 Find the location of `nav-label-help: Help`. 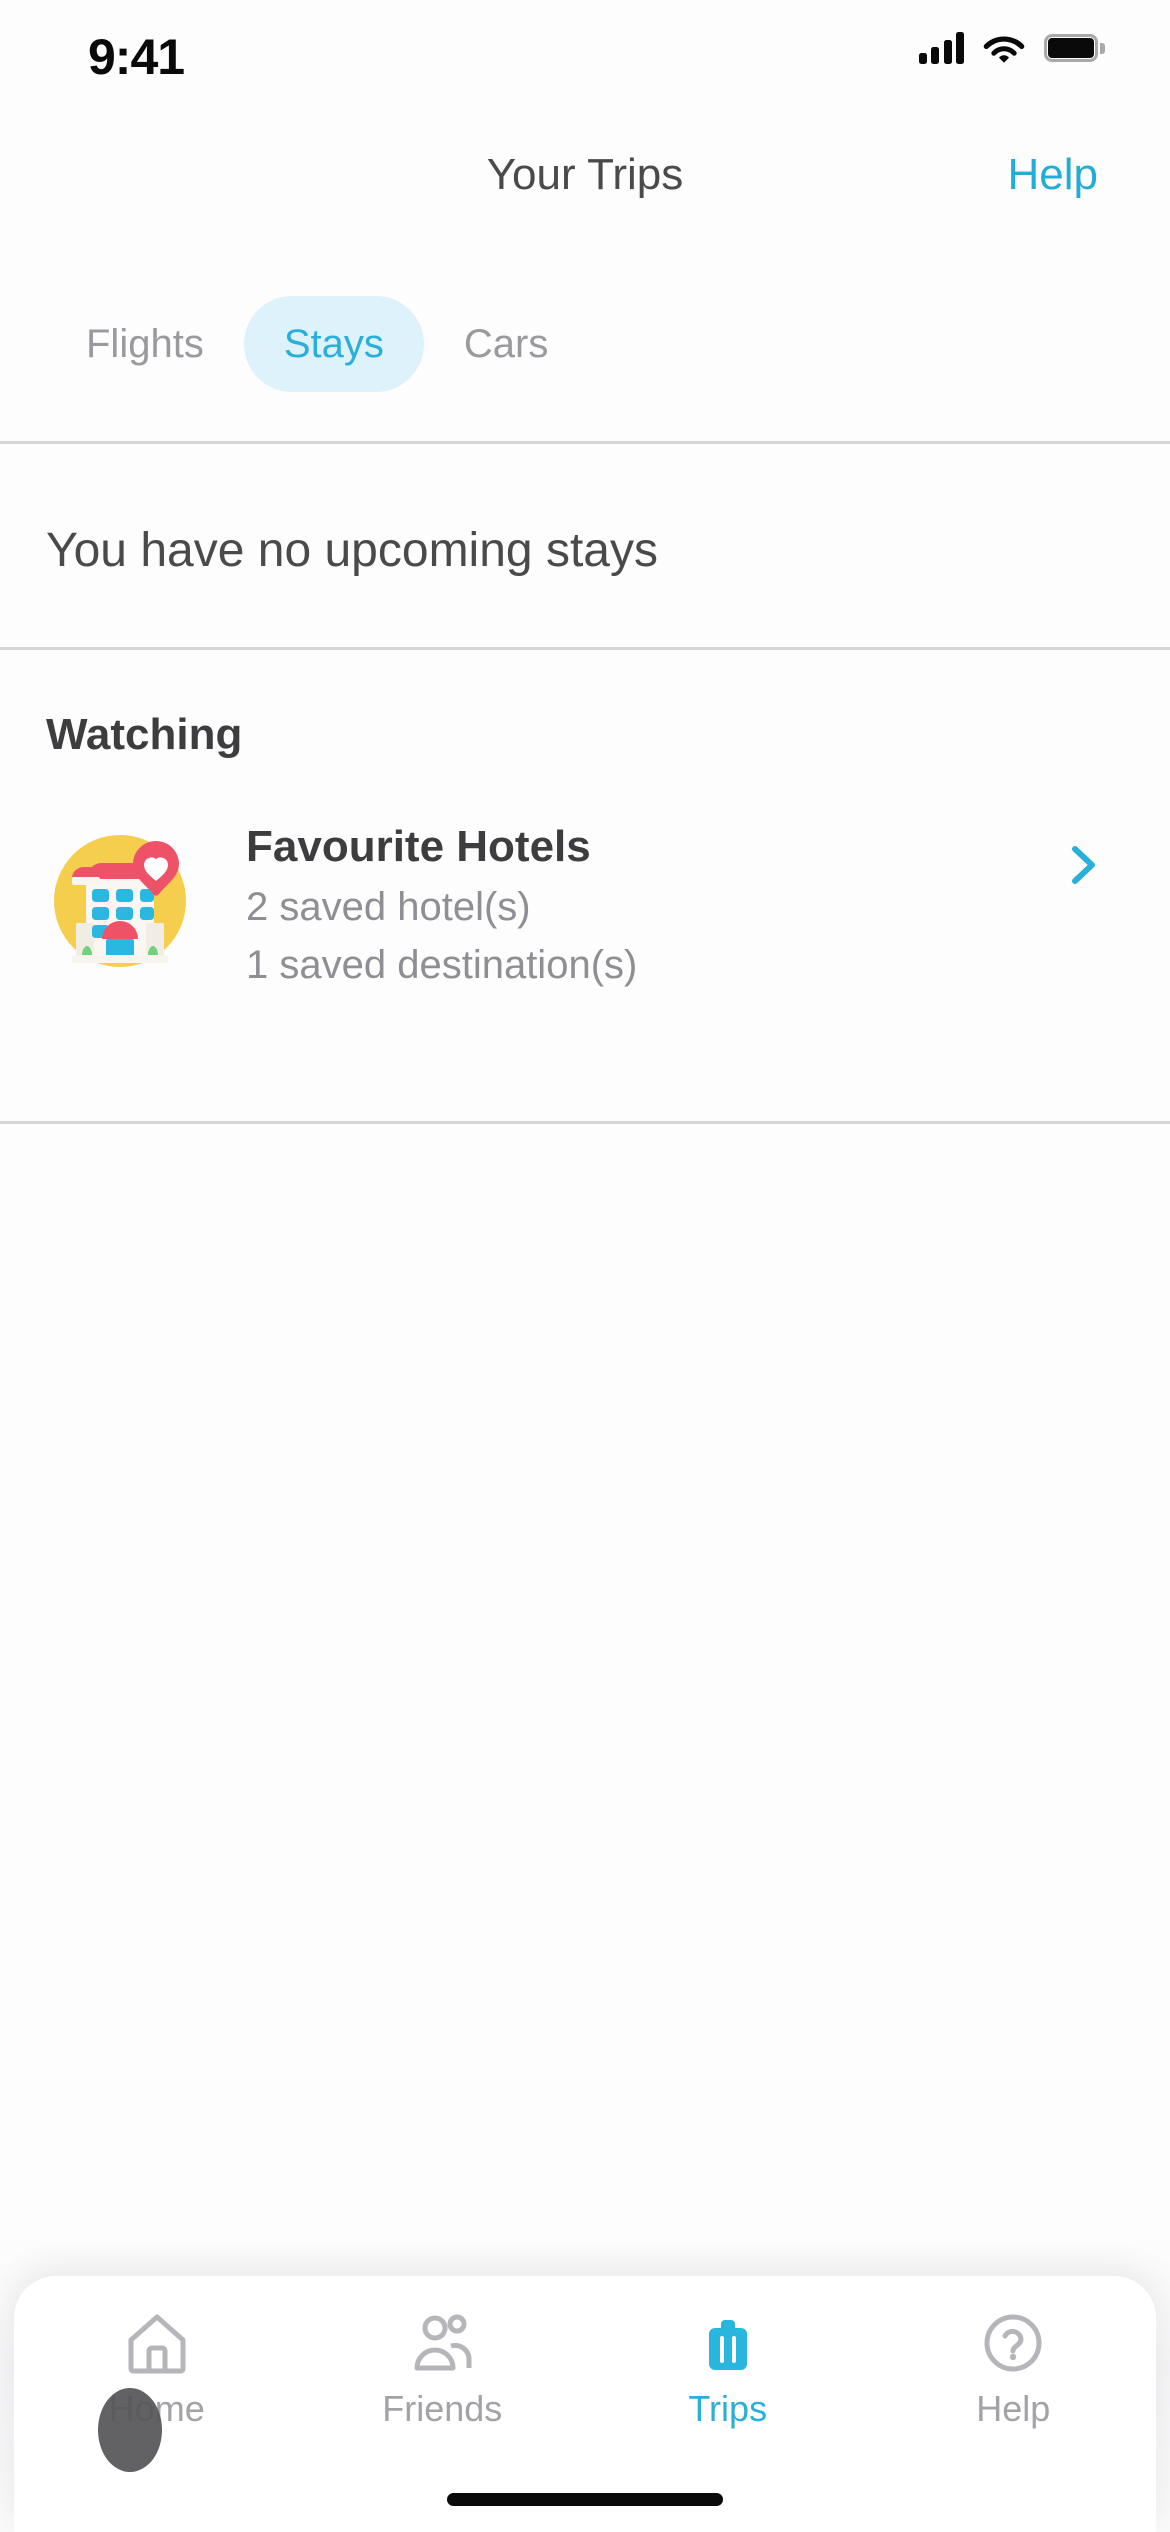

nav-label-help: Help is located at coordinates (1013, 2408).